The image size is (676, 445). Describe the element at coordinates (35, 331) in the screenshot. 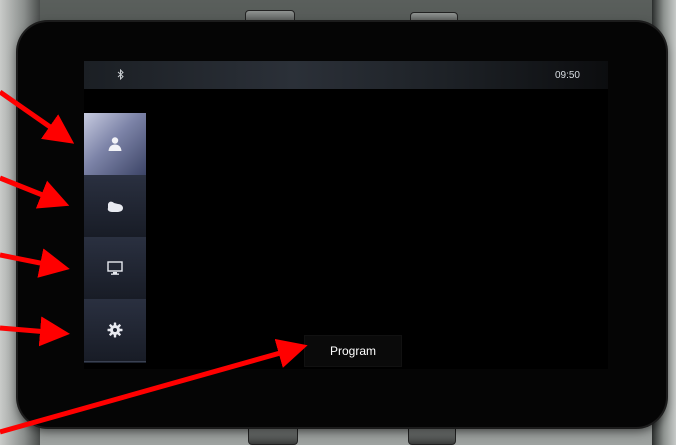

I see `arrow-to-settings` at that location.